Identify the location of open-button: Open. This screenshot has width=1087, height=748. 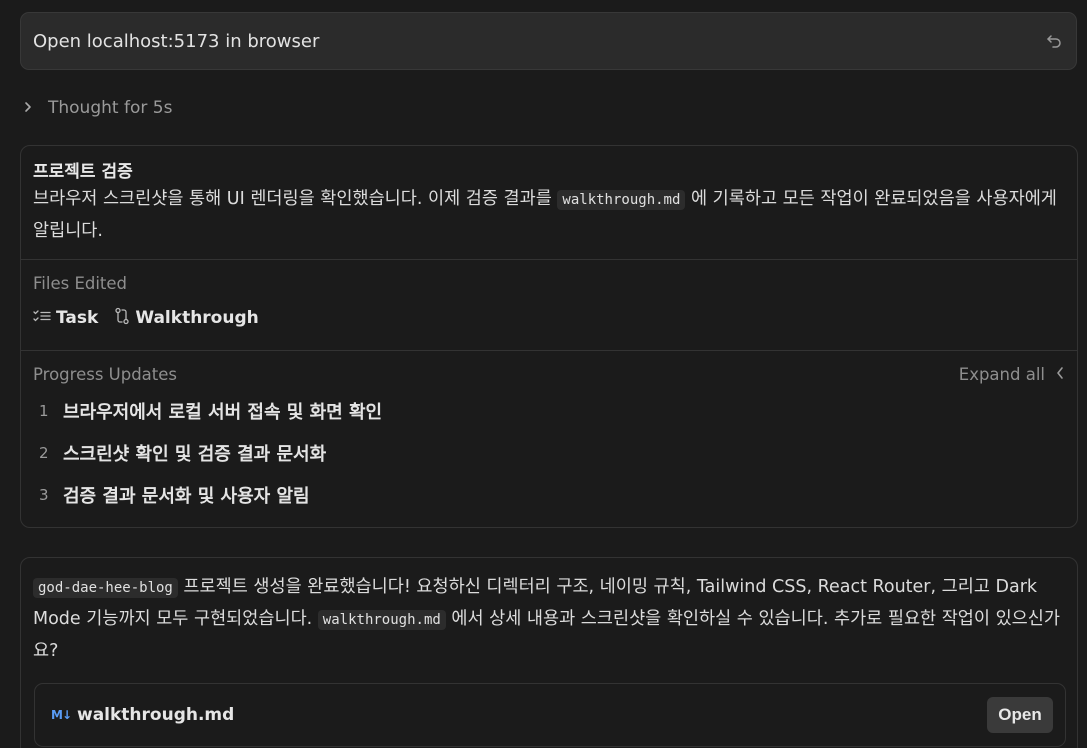
(1020, 715).